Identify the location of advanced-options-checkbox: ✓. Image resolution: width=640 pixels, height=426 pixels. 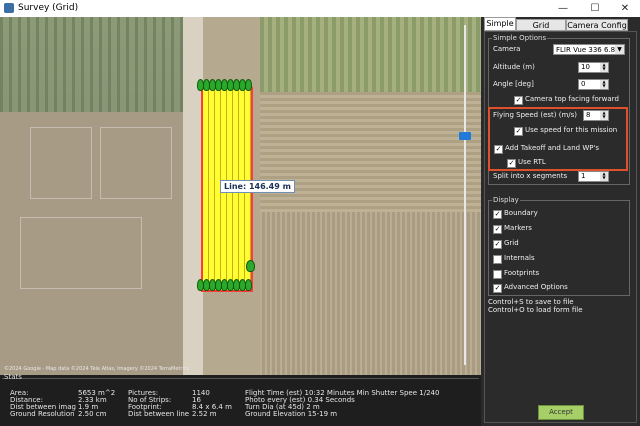
(497, 288).